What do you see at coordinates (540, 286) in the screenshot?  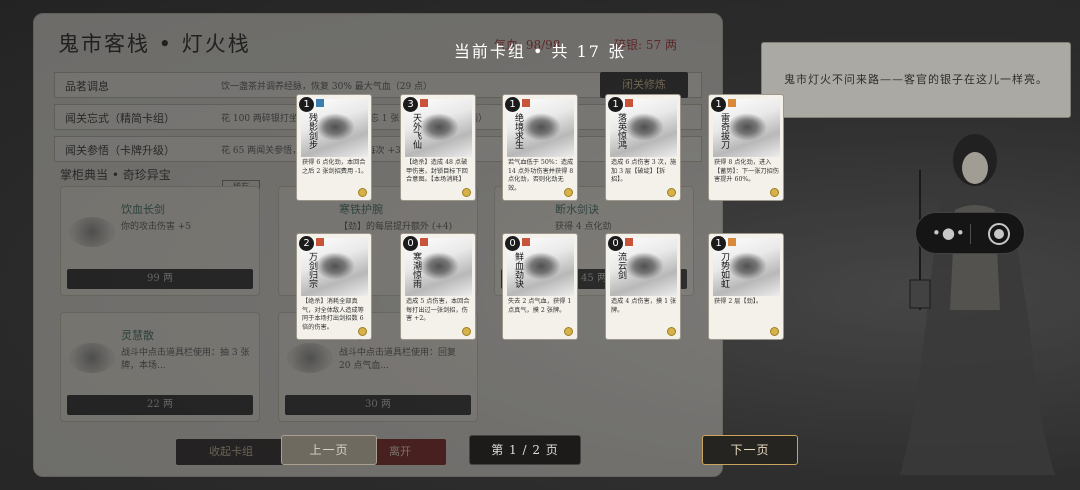 I see `deck-card: 0 鲜血劲诀失去 2 点气血，获得 1 点真气，摸 2 张牌。` at bounding box center [540, 286].